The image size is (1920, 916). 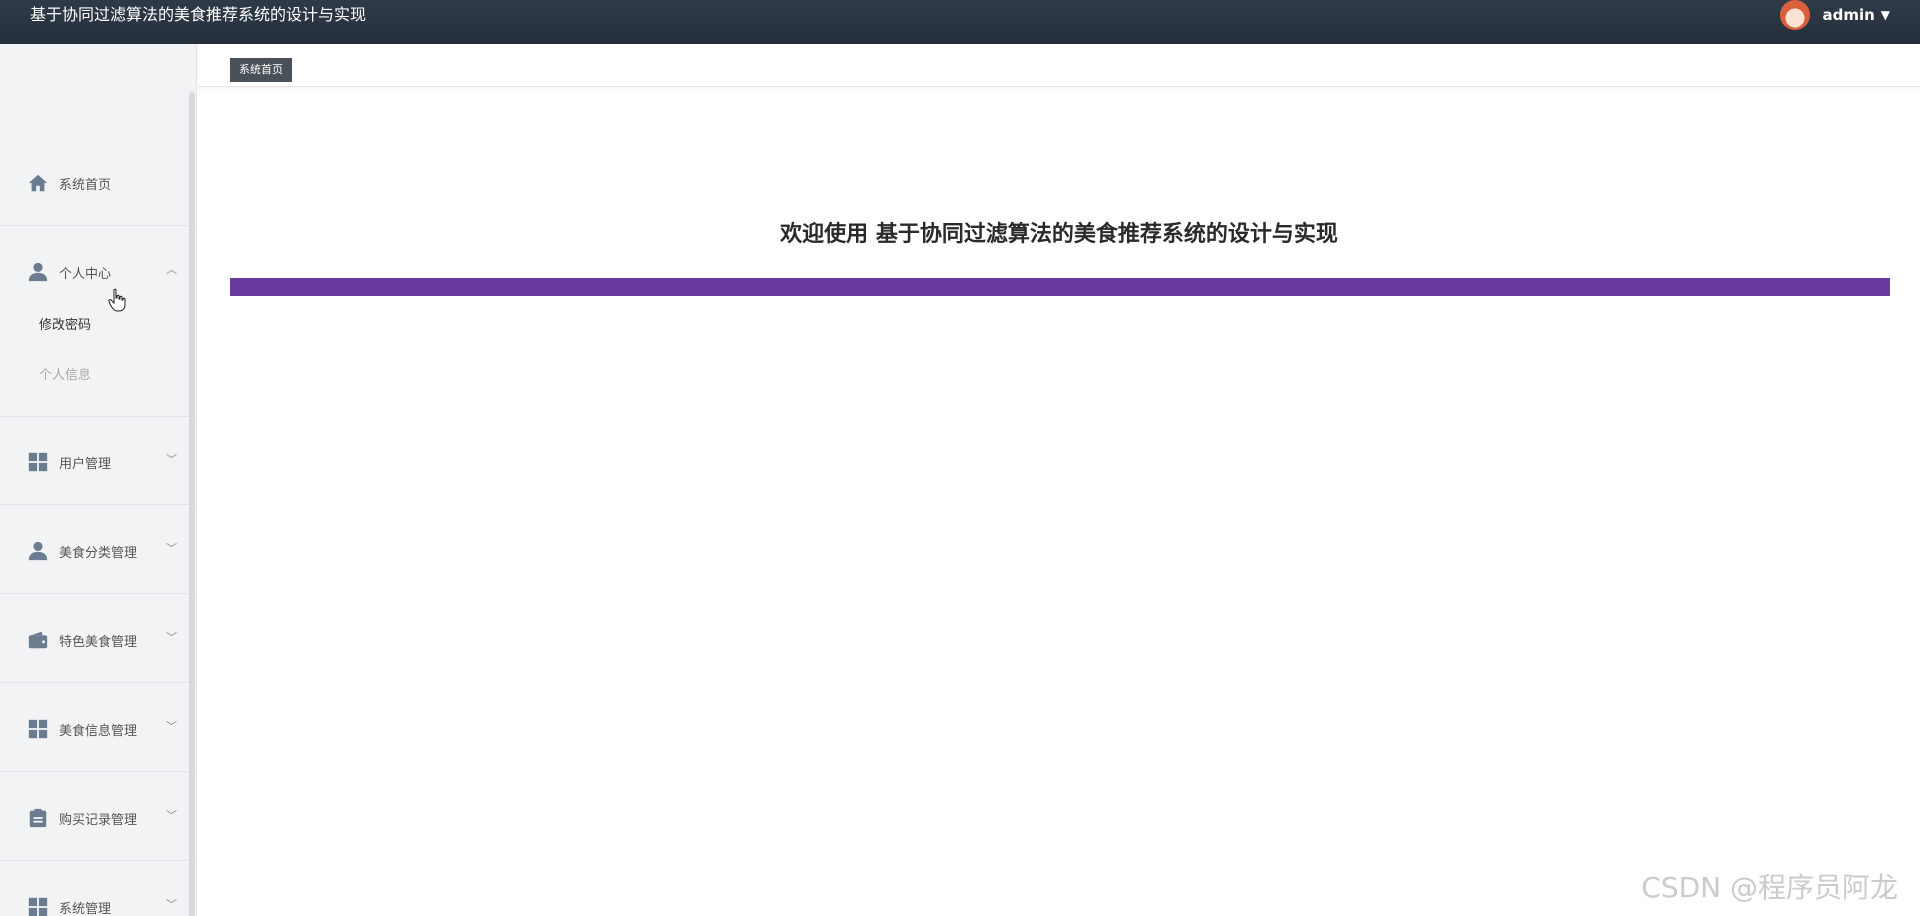 I want to click on clipboard-icon, so click(x=38, y=818).